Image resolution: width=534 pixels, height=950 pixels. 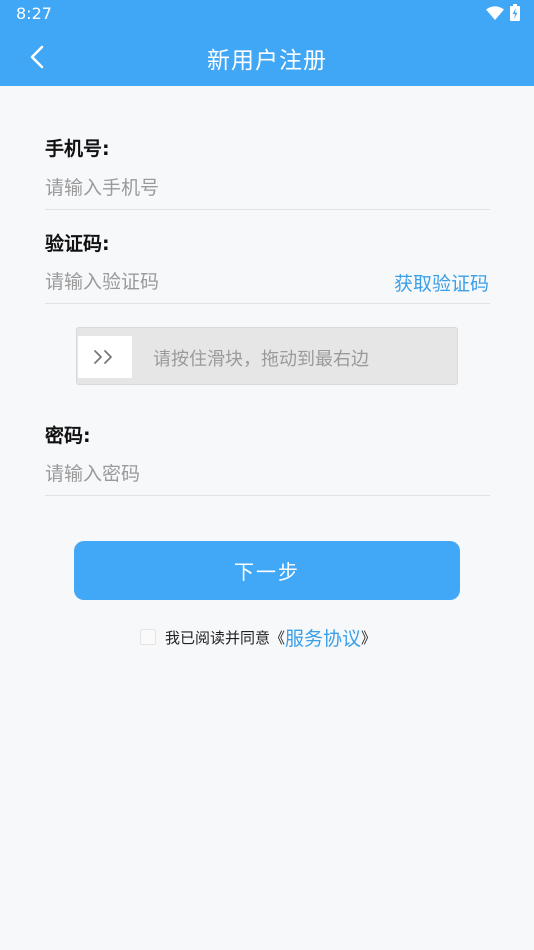 I want to click on slider-hint: 请按住滑块，拖动到最右边, so click(x=261, y=359).